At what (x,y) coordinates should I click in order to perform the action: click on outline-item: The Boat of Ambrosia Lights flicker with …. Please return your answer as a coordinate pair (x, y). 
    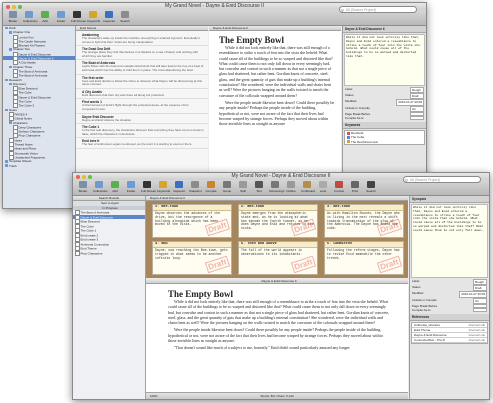
    Looking at the image, I should click on (142, 67).